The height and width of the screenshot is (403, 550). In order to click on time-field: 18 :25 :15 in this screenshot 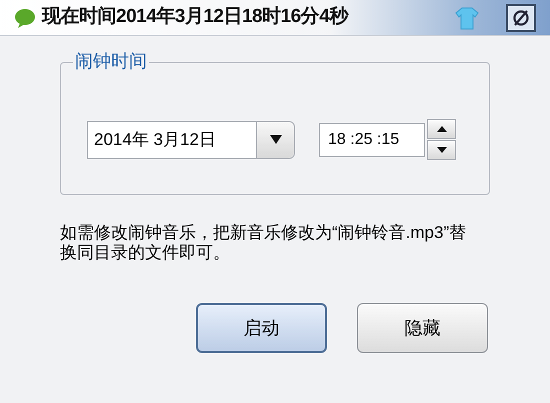, I will do `click(372, 139)`.